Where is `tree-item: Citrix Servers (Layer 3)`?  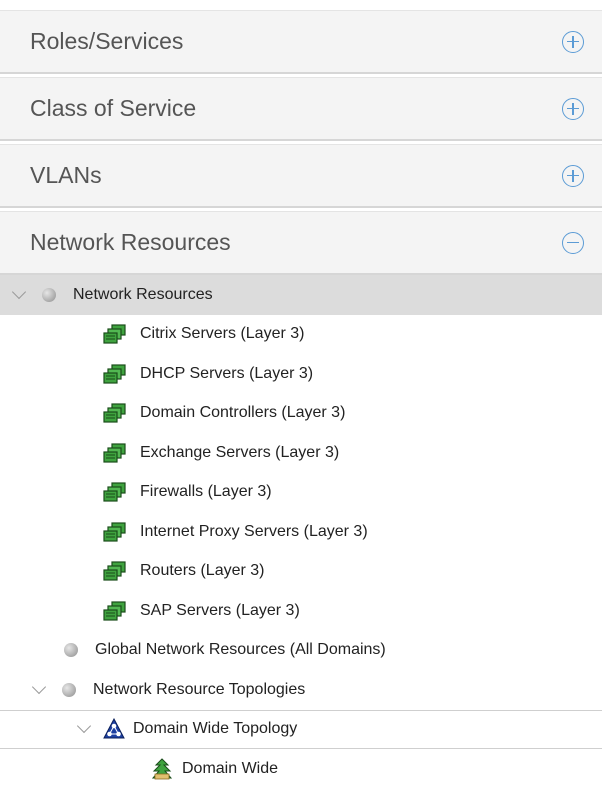 tree-item: Citrix Servers (Layer 3) is located at coordinates (301, 335).